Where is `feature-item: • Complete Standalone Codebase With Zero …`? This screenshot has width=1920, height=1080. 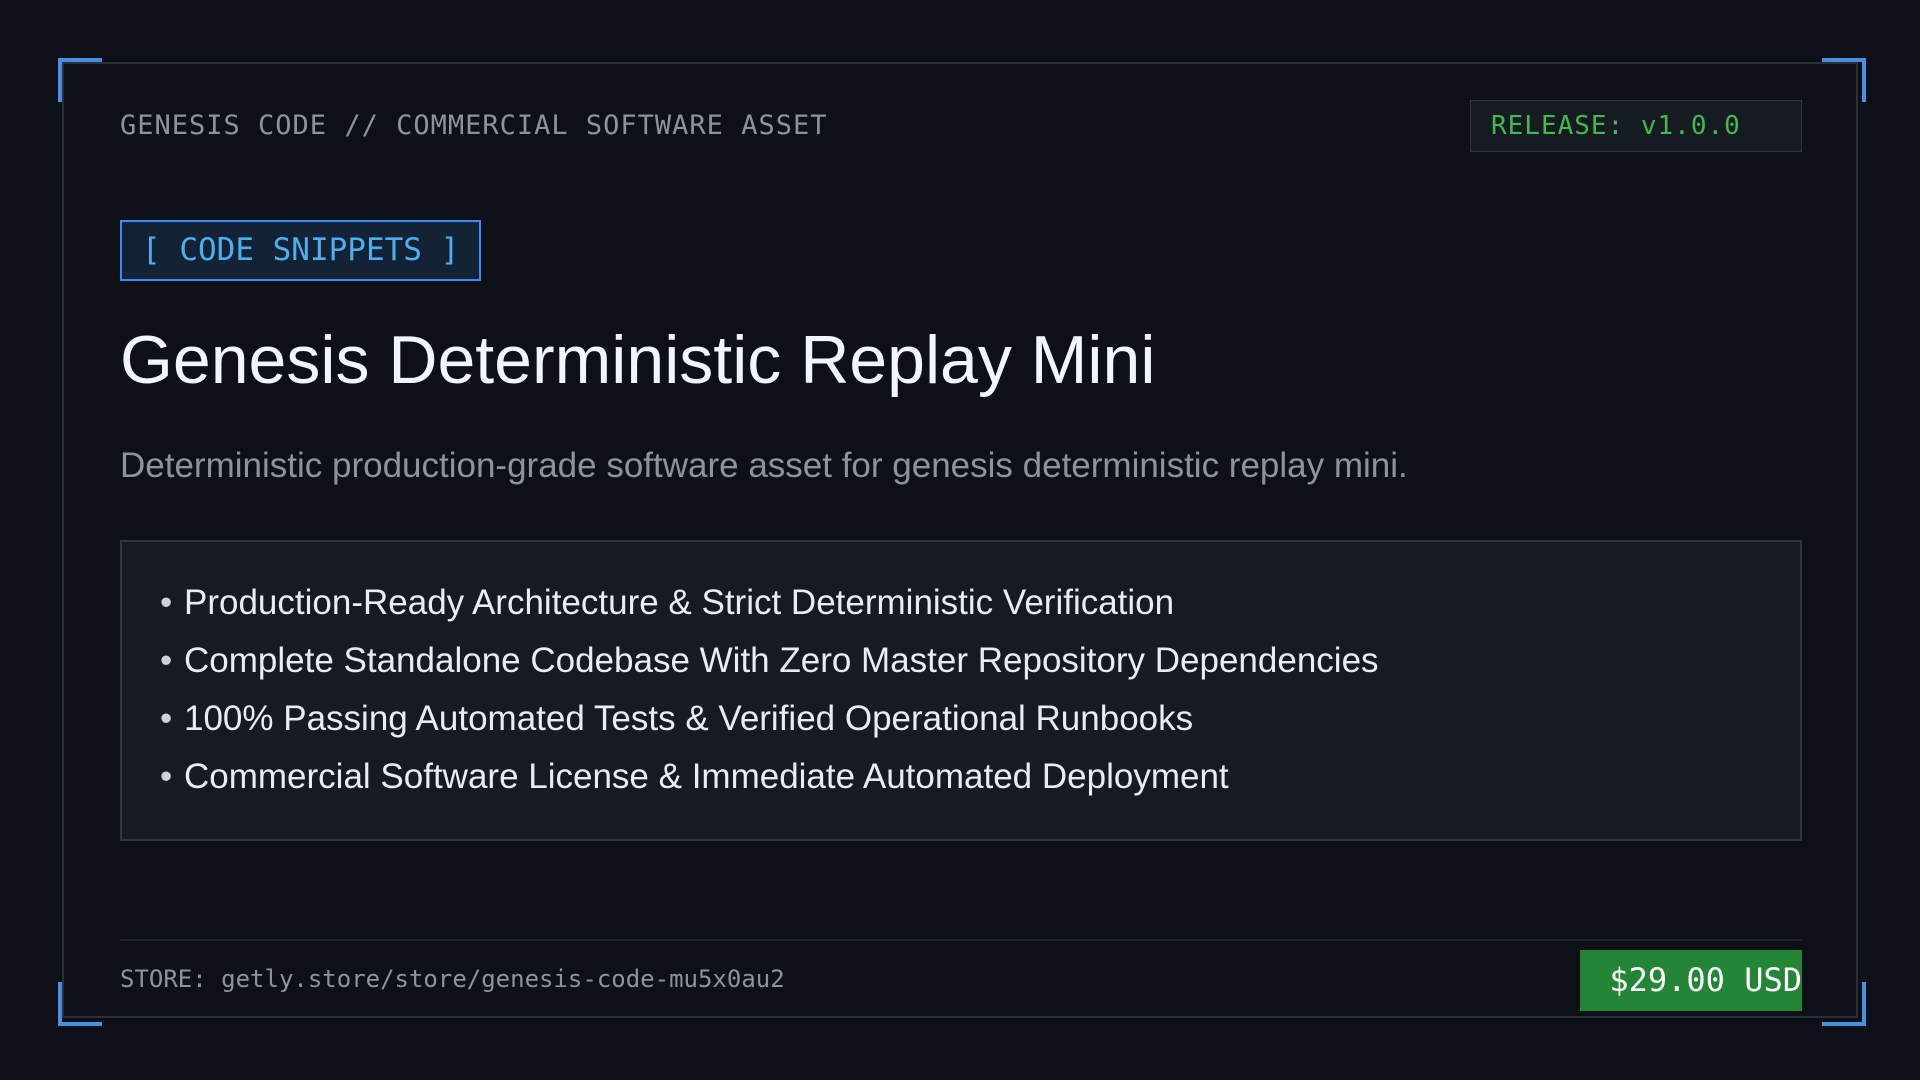 feature-item: • Complete Standalone Codebase With Zero … is located at coordinates (961, 661).